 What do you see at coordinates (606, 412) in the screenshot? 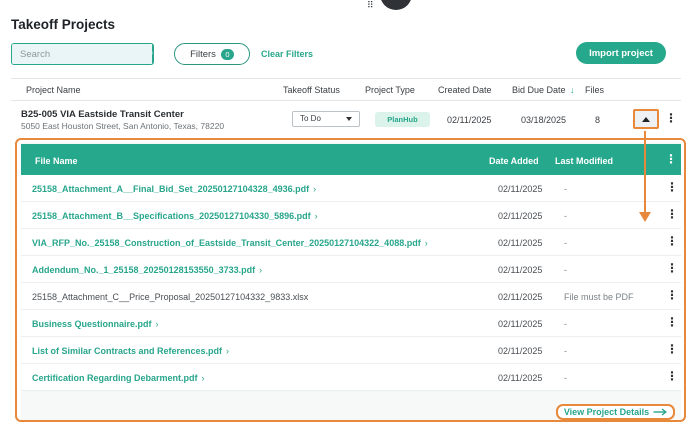
I see `view-project-details-label: View Project Details` at bounding box center [606, 412].